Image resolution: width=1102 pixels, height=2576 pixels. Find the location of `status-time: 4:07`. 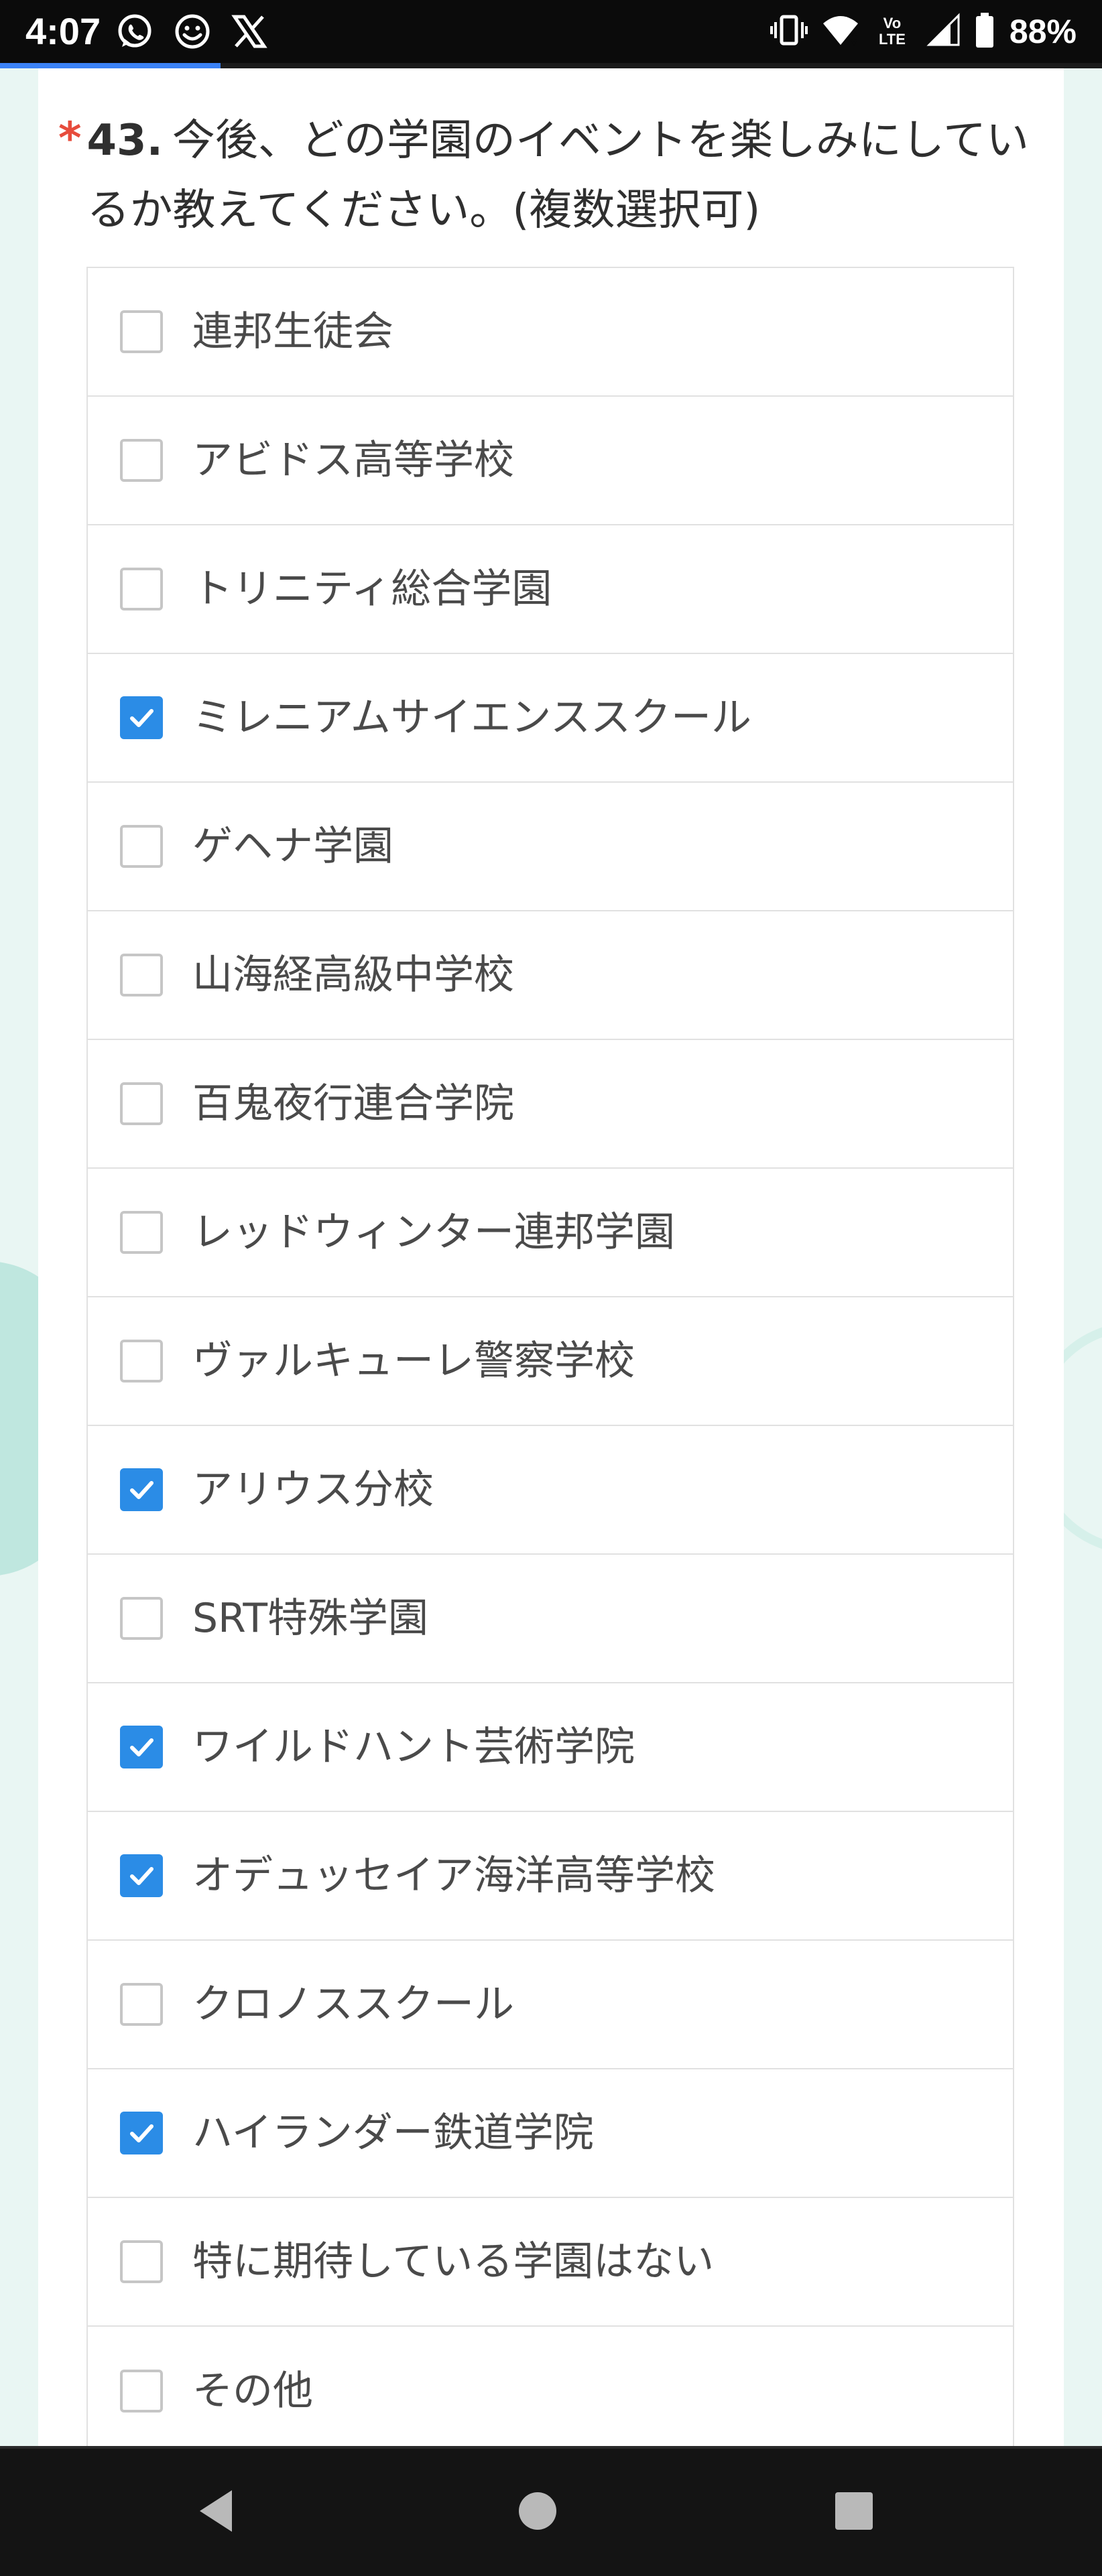

status-time: 4:07 is located at coordinates (63, 31).